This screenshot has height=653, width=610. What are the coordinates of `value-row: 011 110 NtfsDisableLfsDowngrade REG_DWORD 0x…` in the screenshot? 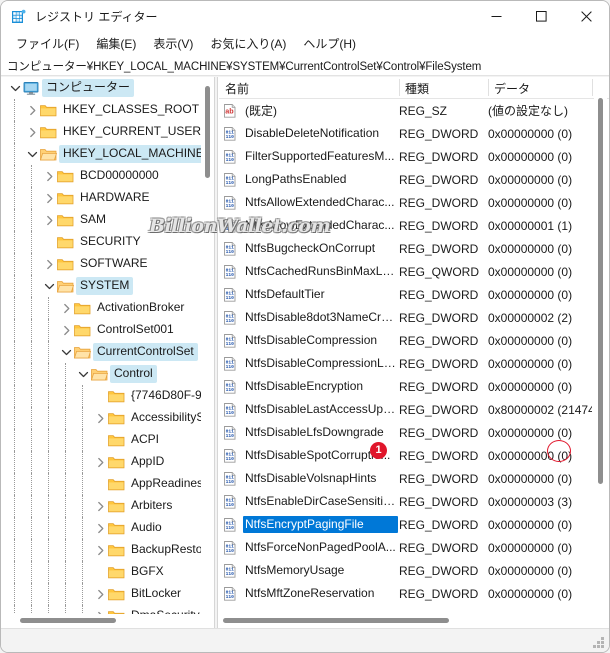 It's located at (405, 432).